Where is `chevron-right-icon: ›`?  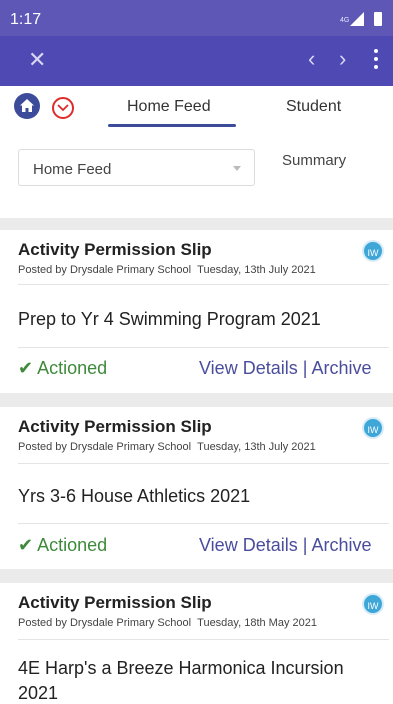
chevron-right-icon: › is located at coordinates (342, 59).